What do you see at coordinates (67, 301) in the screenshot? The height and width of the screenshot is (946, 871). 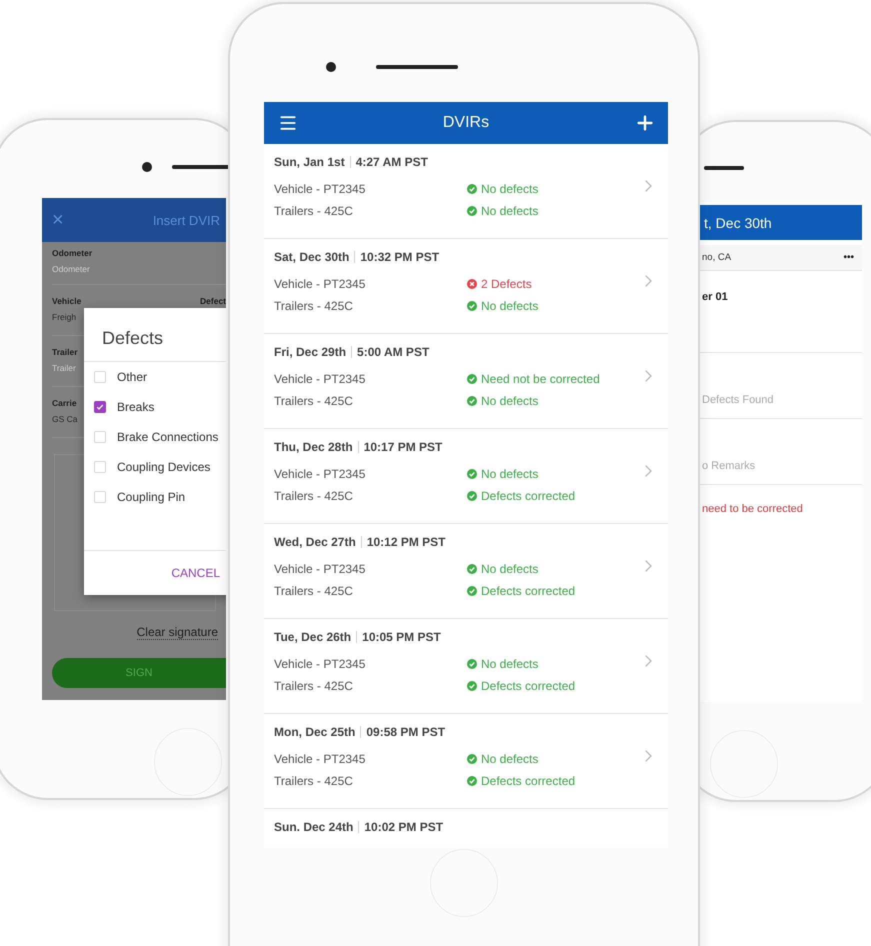 I see `field-label: Vehicle` at bounding box center [67, 301].